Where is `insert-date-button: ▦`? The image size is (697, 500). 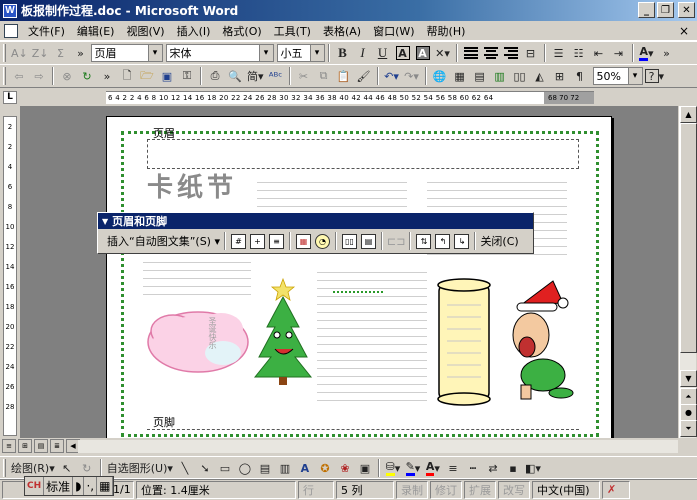
insert-date-button: ▦ is located at coordinates (303, 241).